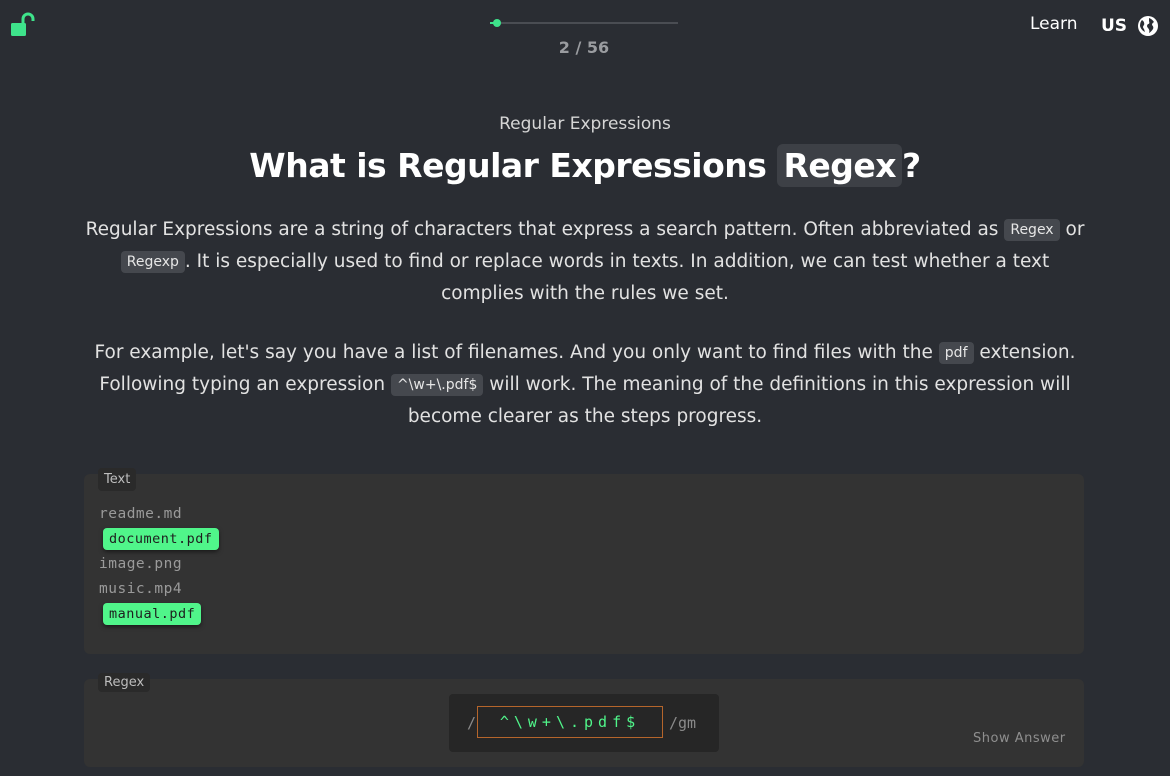 The image size is (1170, 776). What do you see at coordinates (570, 722) in the screenshot?
I see `regex-input` at bounding box center [570, 722].